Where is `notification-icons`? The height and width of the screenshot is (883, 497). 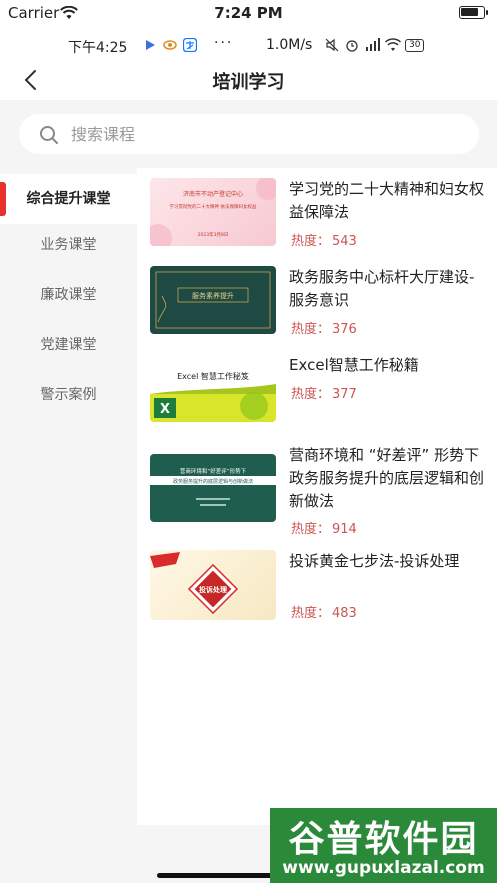
notification-icons is located at coordinates (170, 45).